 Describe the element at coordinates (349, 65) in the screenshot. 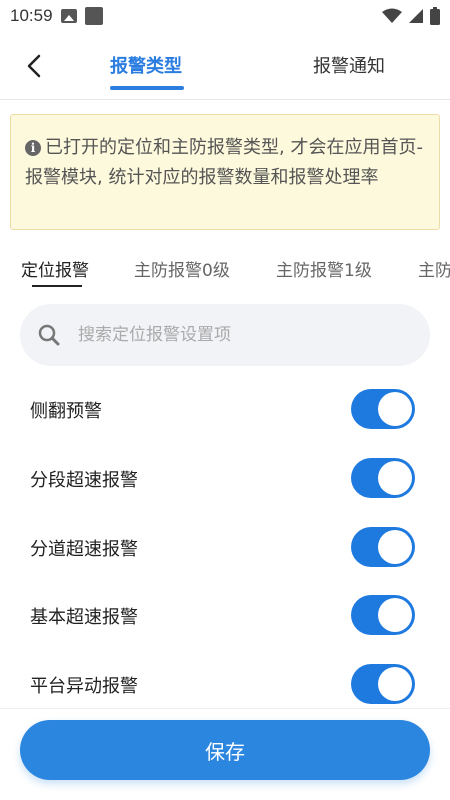

I see `tab-alarm-notification: 报警通知` at that location.